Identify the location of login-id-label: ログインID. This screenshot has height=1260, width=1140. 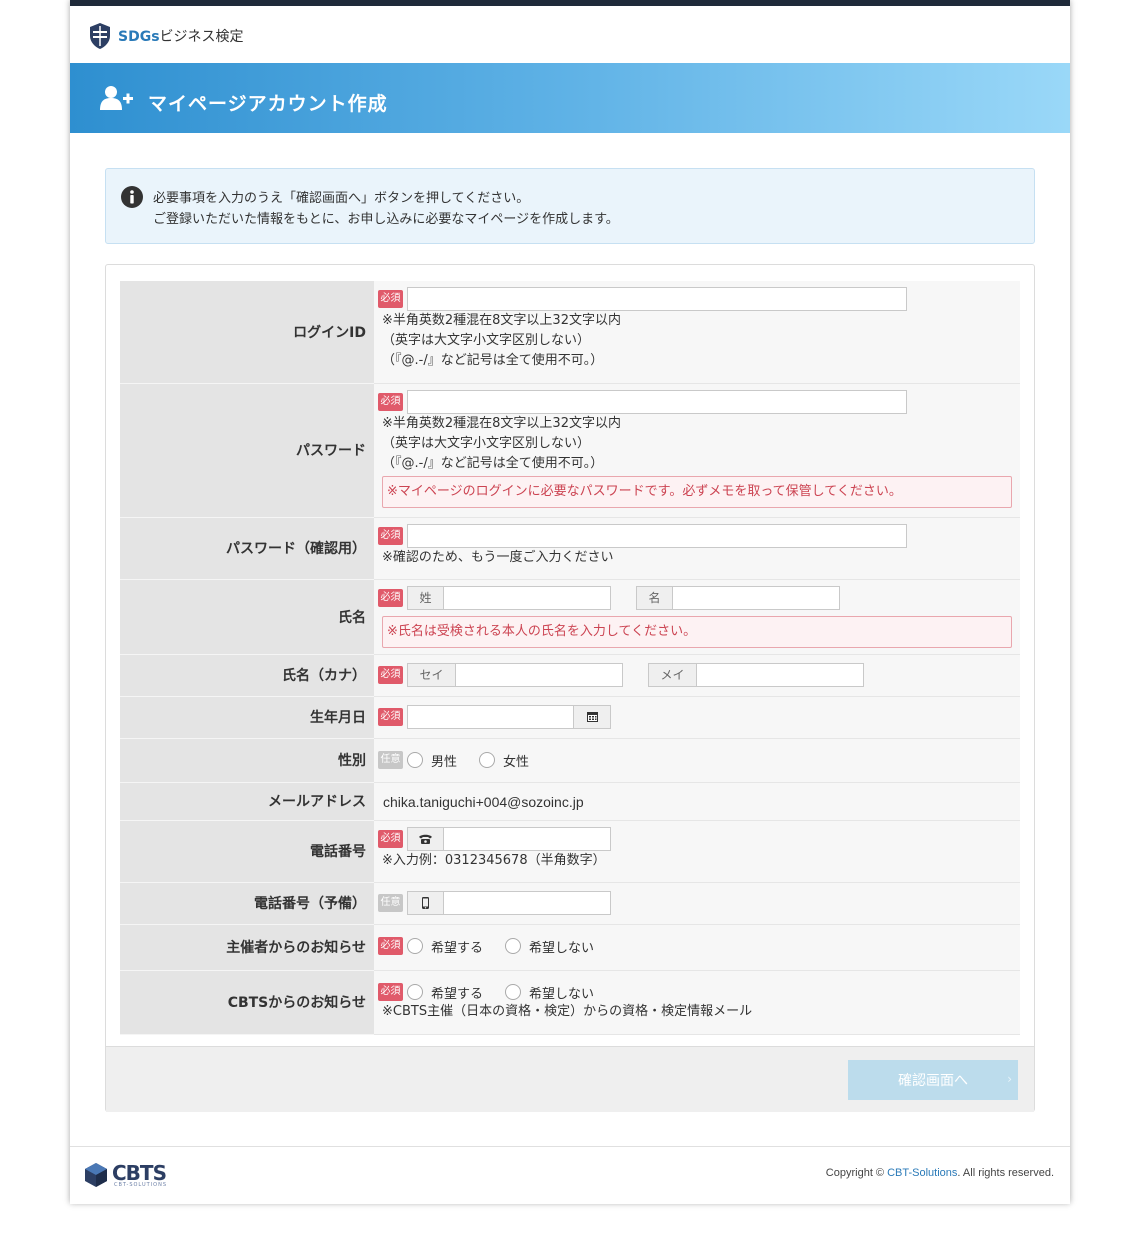
(247, 332).